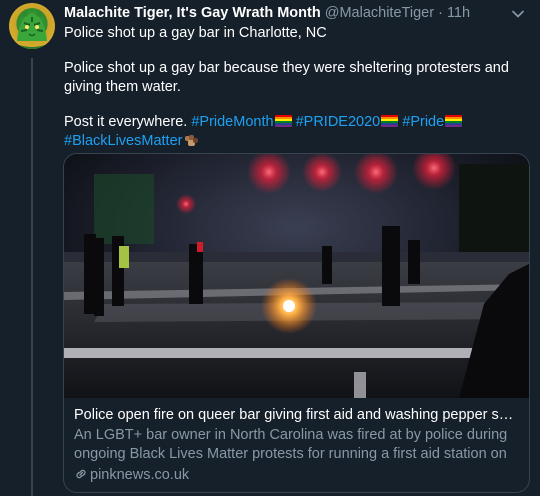 This screenshot has height=496, width=540. Describe the element at coordinates (32, 29) in the screenshot. I see `tiger-avatar-icon` at that location.